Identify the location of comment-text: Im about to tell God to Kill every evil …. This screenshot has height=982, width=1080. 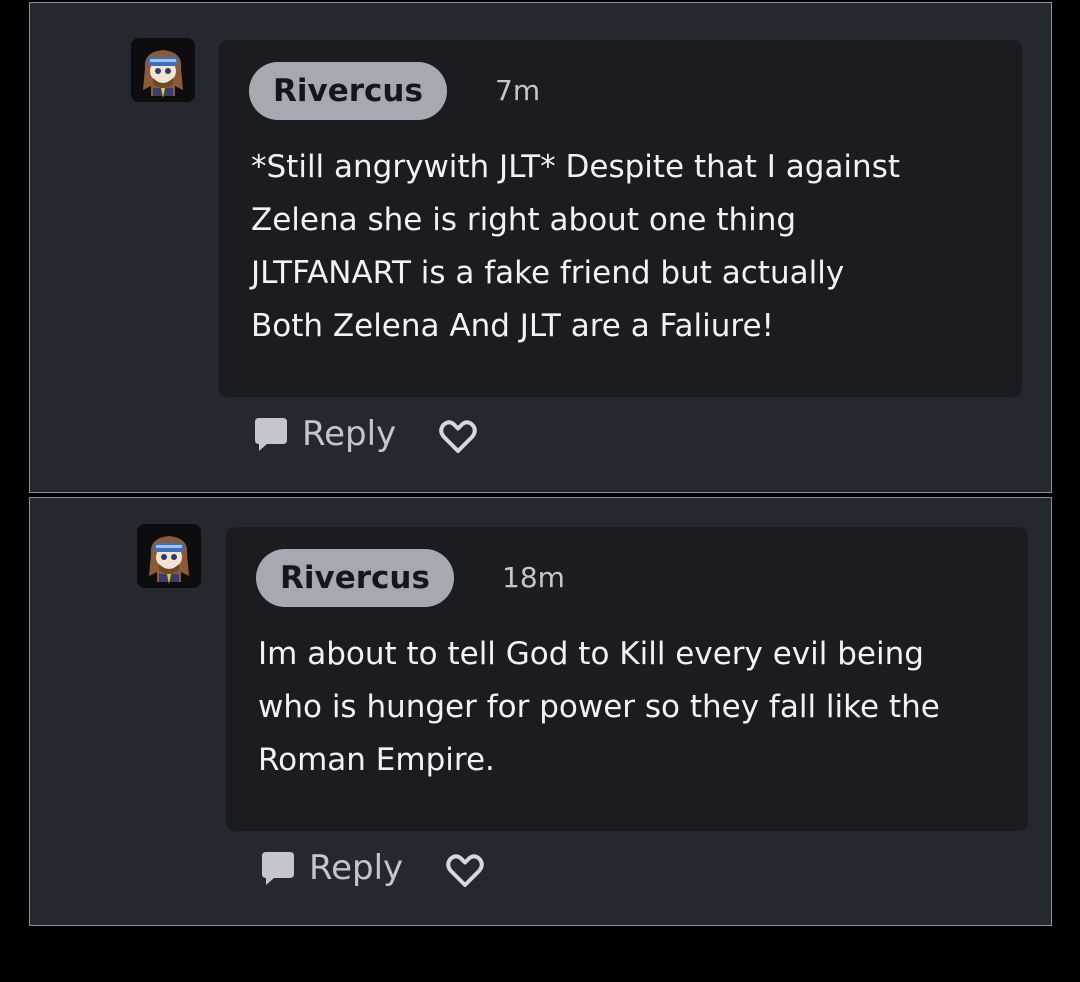
(599, 707).